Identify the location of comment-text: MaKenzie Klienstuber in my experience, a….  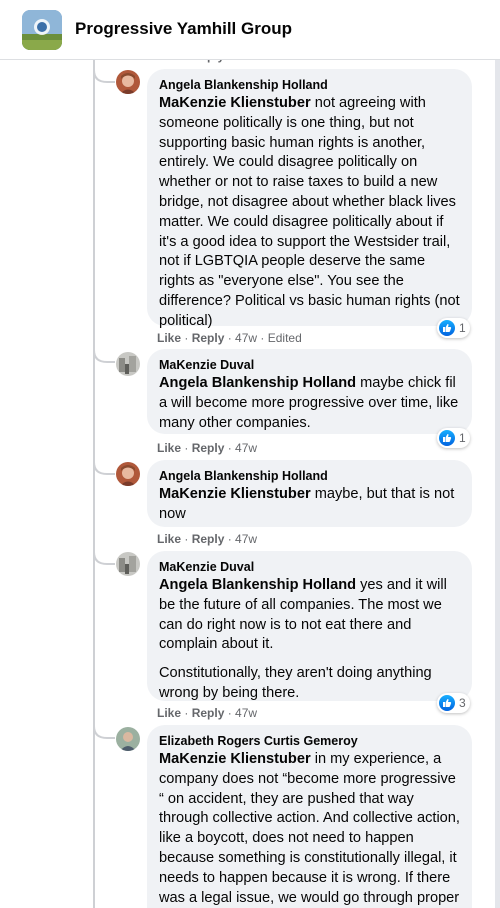
(309, 829).